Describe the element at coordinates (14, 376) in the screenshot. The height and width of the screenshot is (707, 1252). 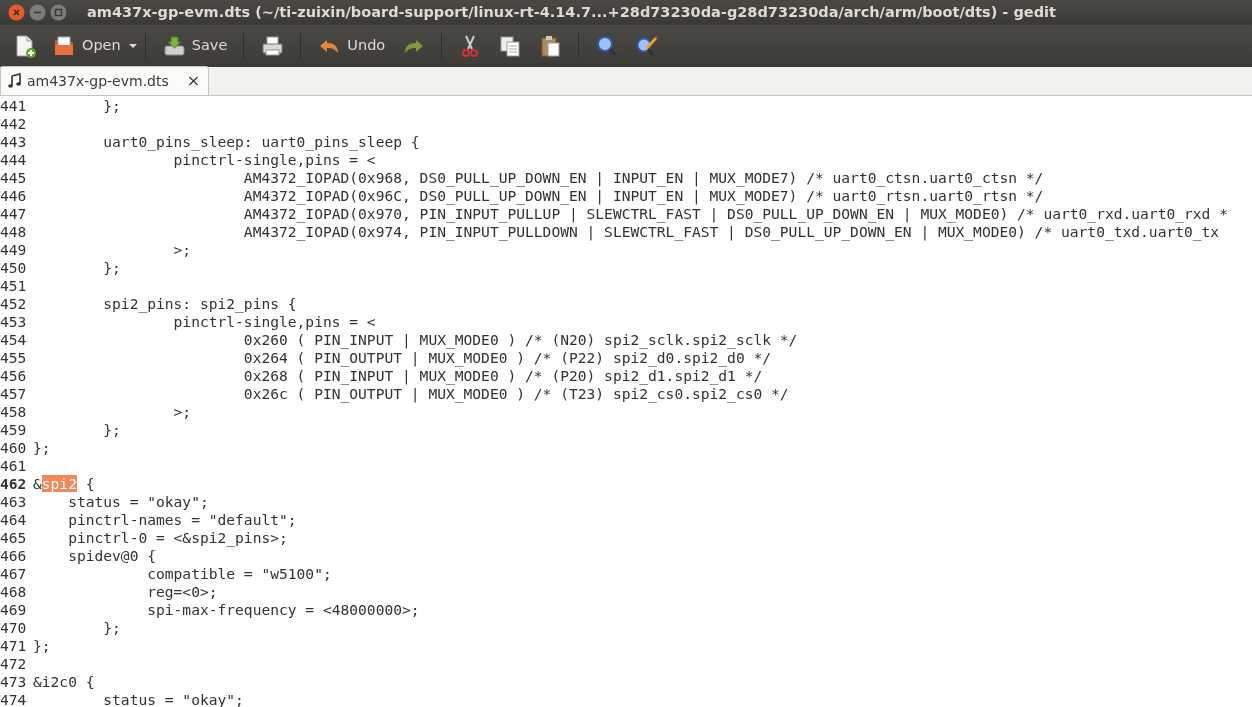
I see `line-number: 456` at that location.